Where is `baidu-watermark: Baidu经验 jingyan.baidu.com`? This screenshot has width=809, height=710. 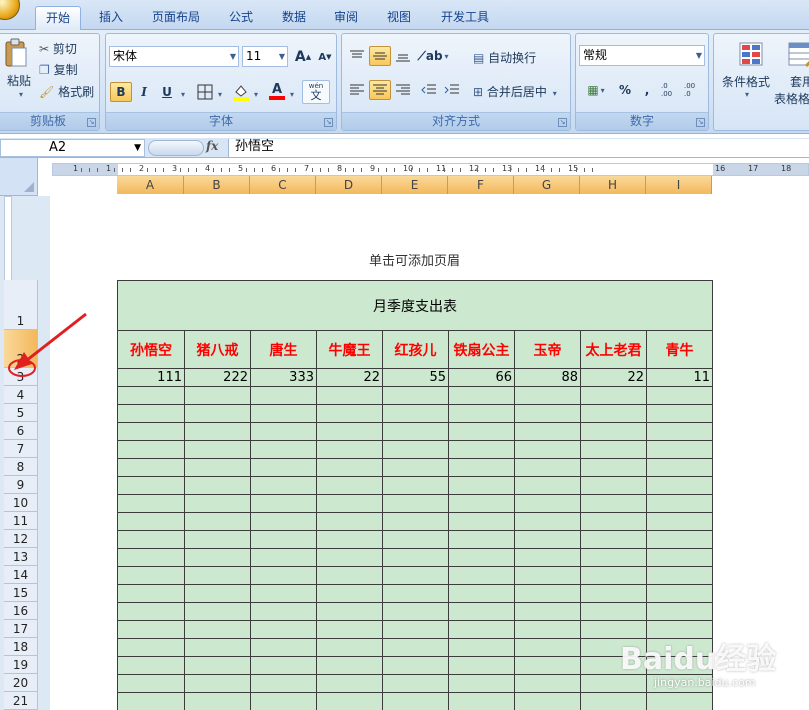
baidu-watermark: Baidu经验 jingyan.baidu.com is located at coordinates (709, 661).